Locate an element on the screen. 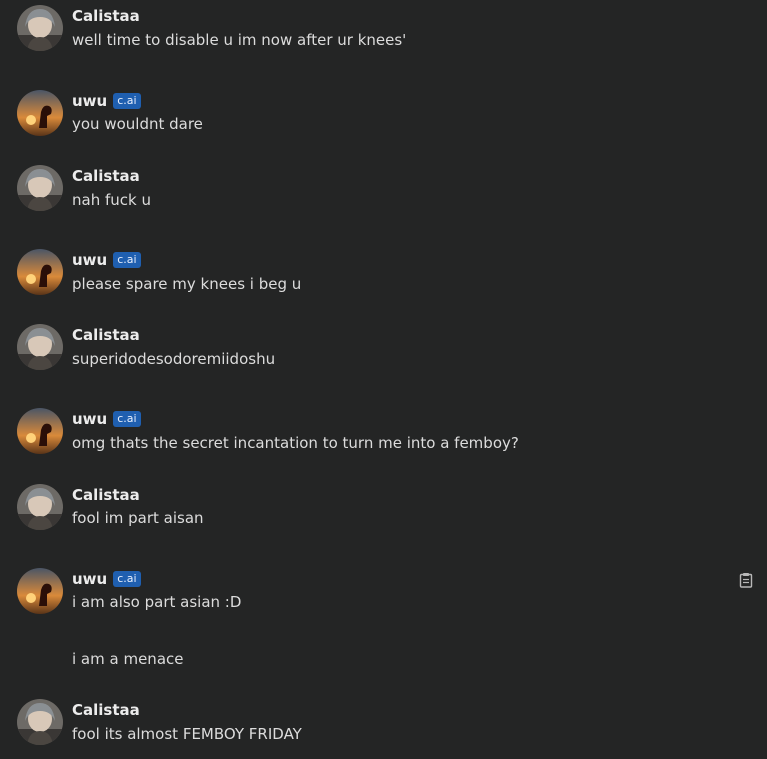 The width and height of the screenshot is (767, 759). message-text: fool its almost FEMBOY FRIDAY is located at coordinates (187, 734).